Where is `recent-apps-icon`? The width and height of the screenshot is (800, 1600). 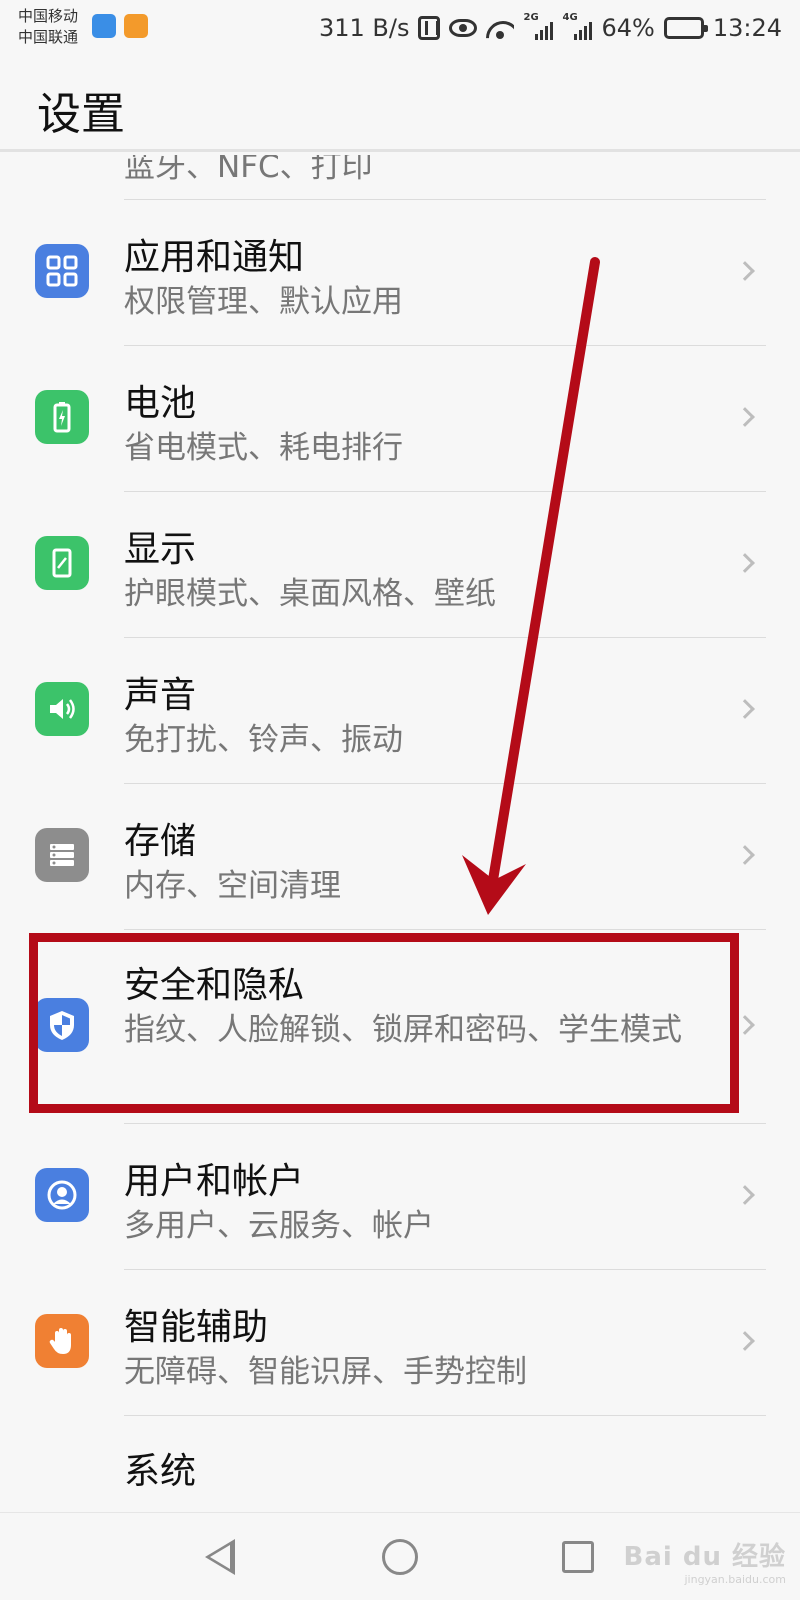 recent-apps-icon is located at coordinates (578, 1557).